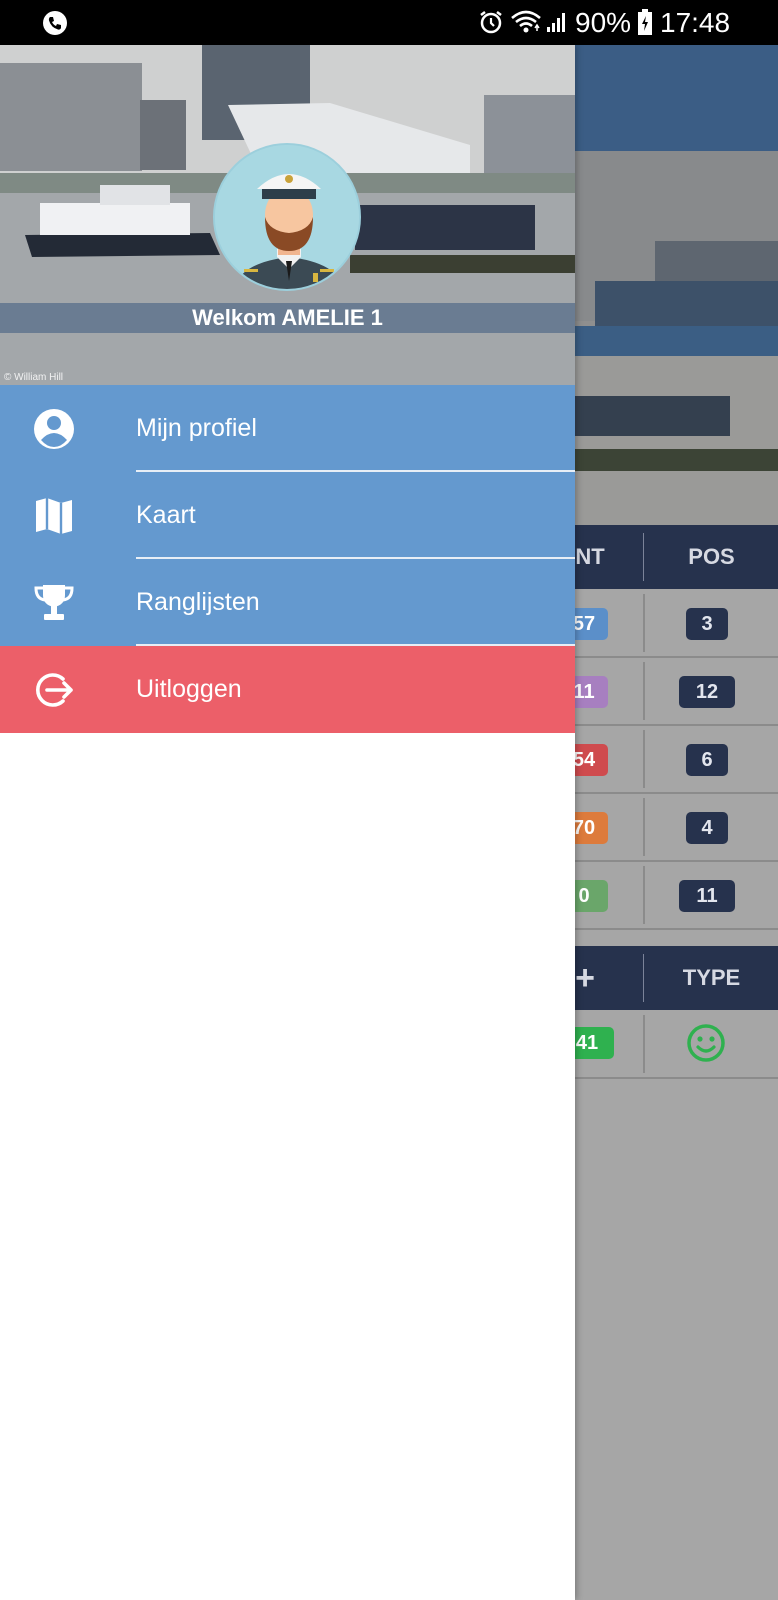  Describe the element at coordinates (54, 516) in the screenshot. I see `map-icon` at that location.